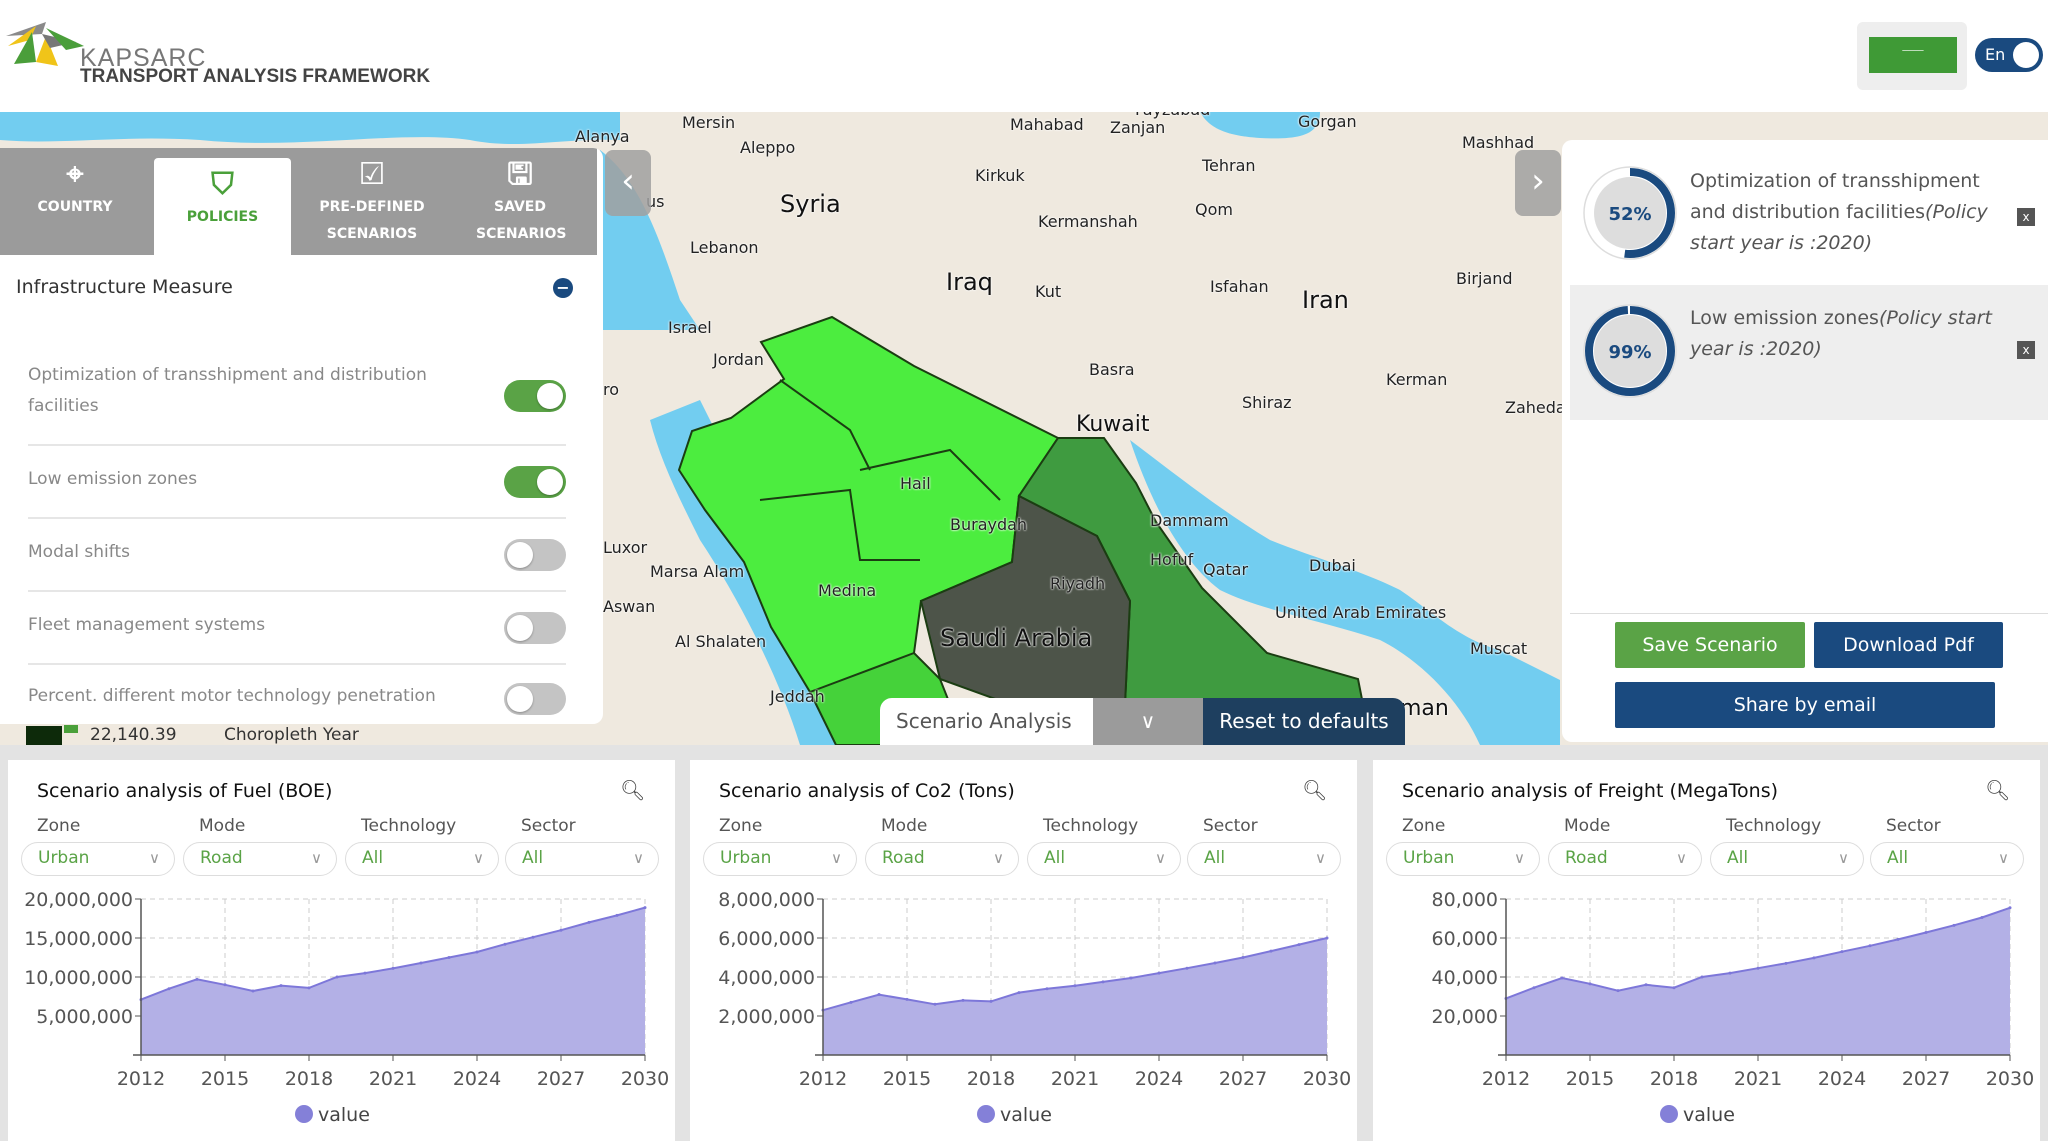 The width and height of the screenshot is (2048, 1141). I want to click on chevron-right-icon: ›, so click(1538, 183).